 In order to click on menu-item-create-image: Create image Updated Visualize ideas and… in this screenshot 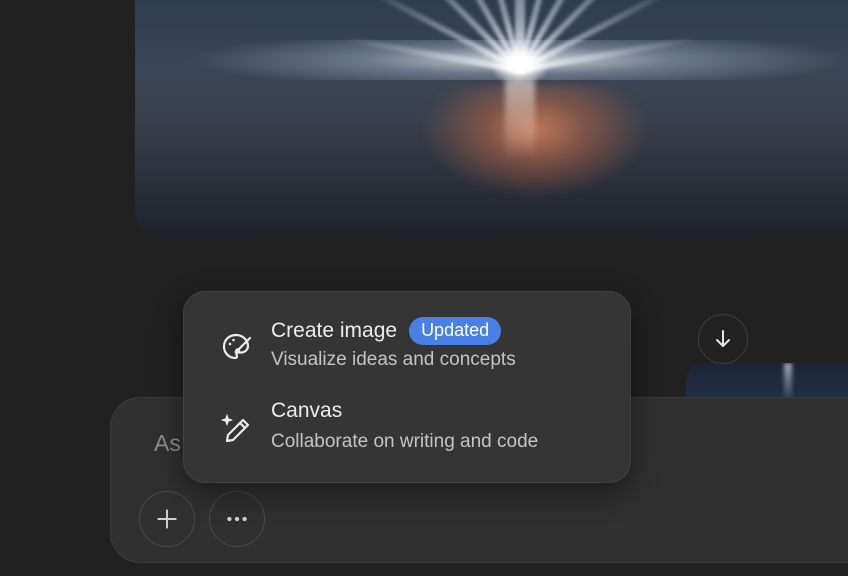, I will do `click(407, 350)`.